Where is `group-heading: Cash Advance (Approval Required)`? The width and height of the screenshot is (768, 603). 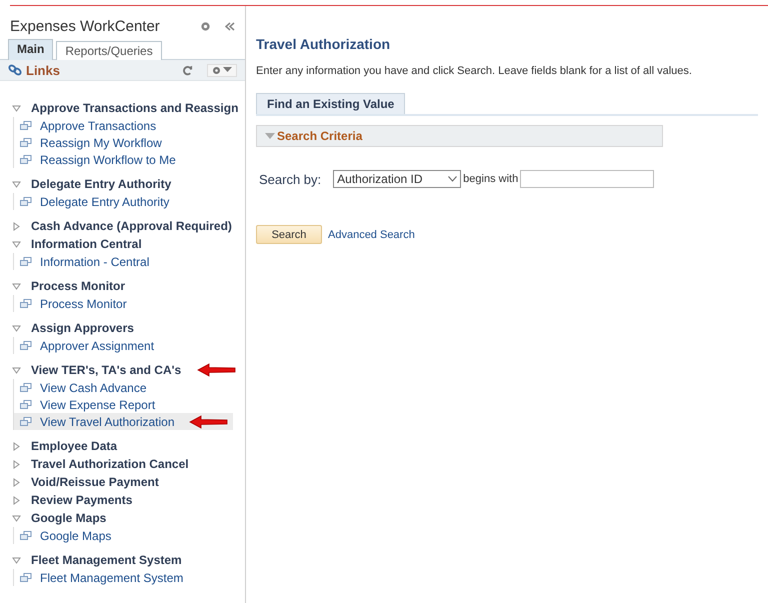 group-heading: Cash Advance (Approval Required) is located at coordinates (131, 226).